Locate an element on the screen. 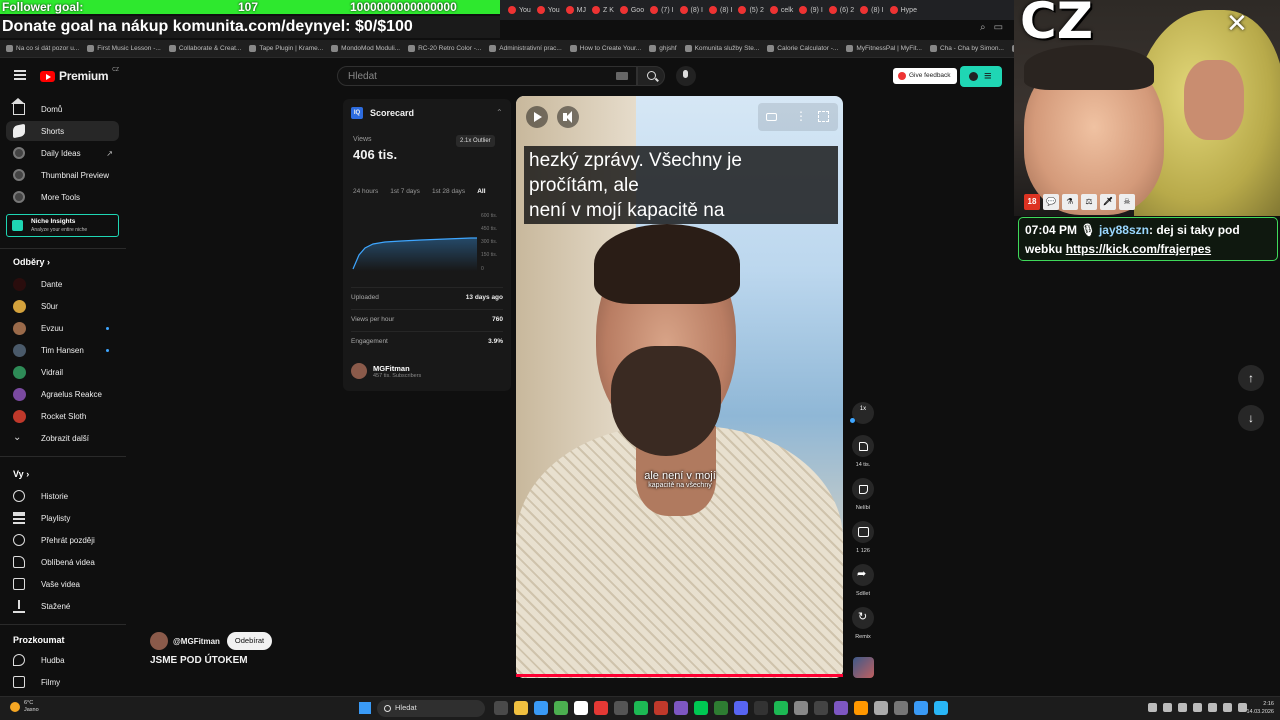  sidebar-item-music: Hudba is located at coordinates (62, 660).